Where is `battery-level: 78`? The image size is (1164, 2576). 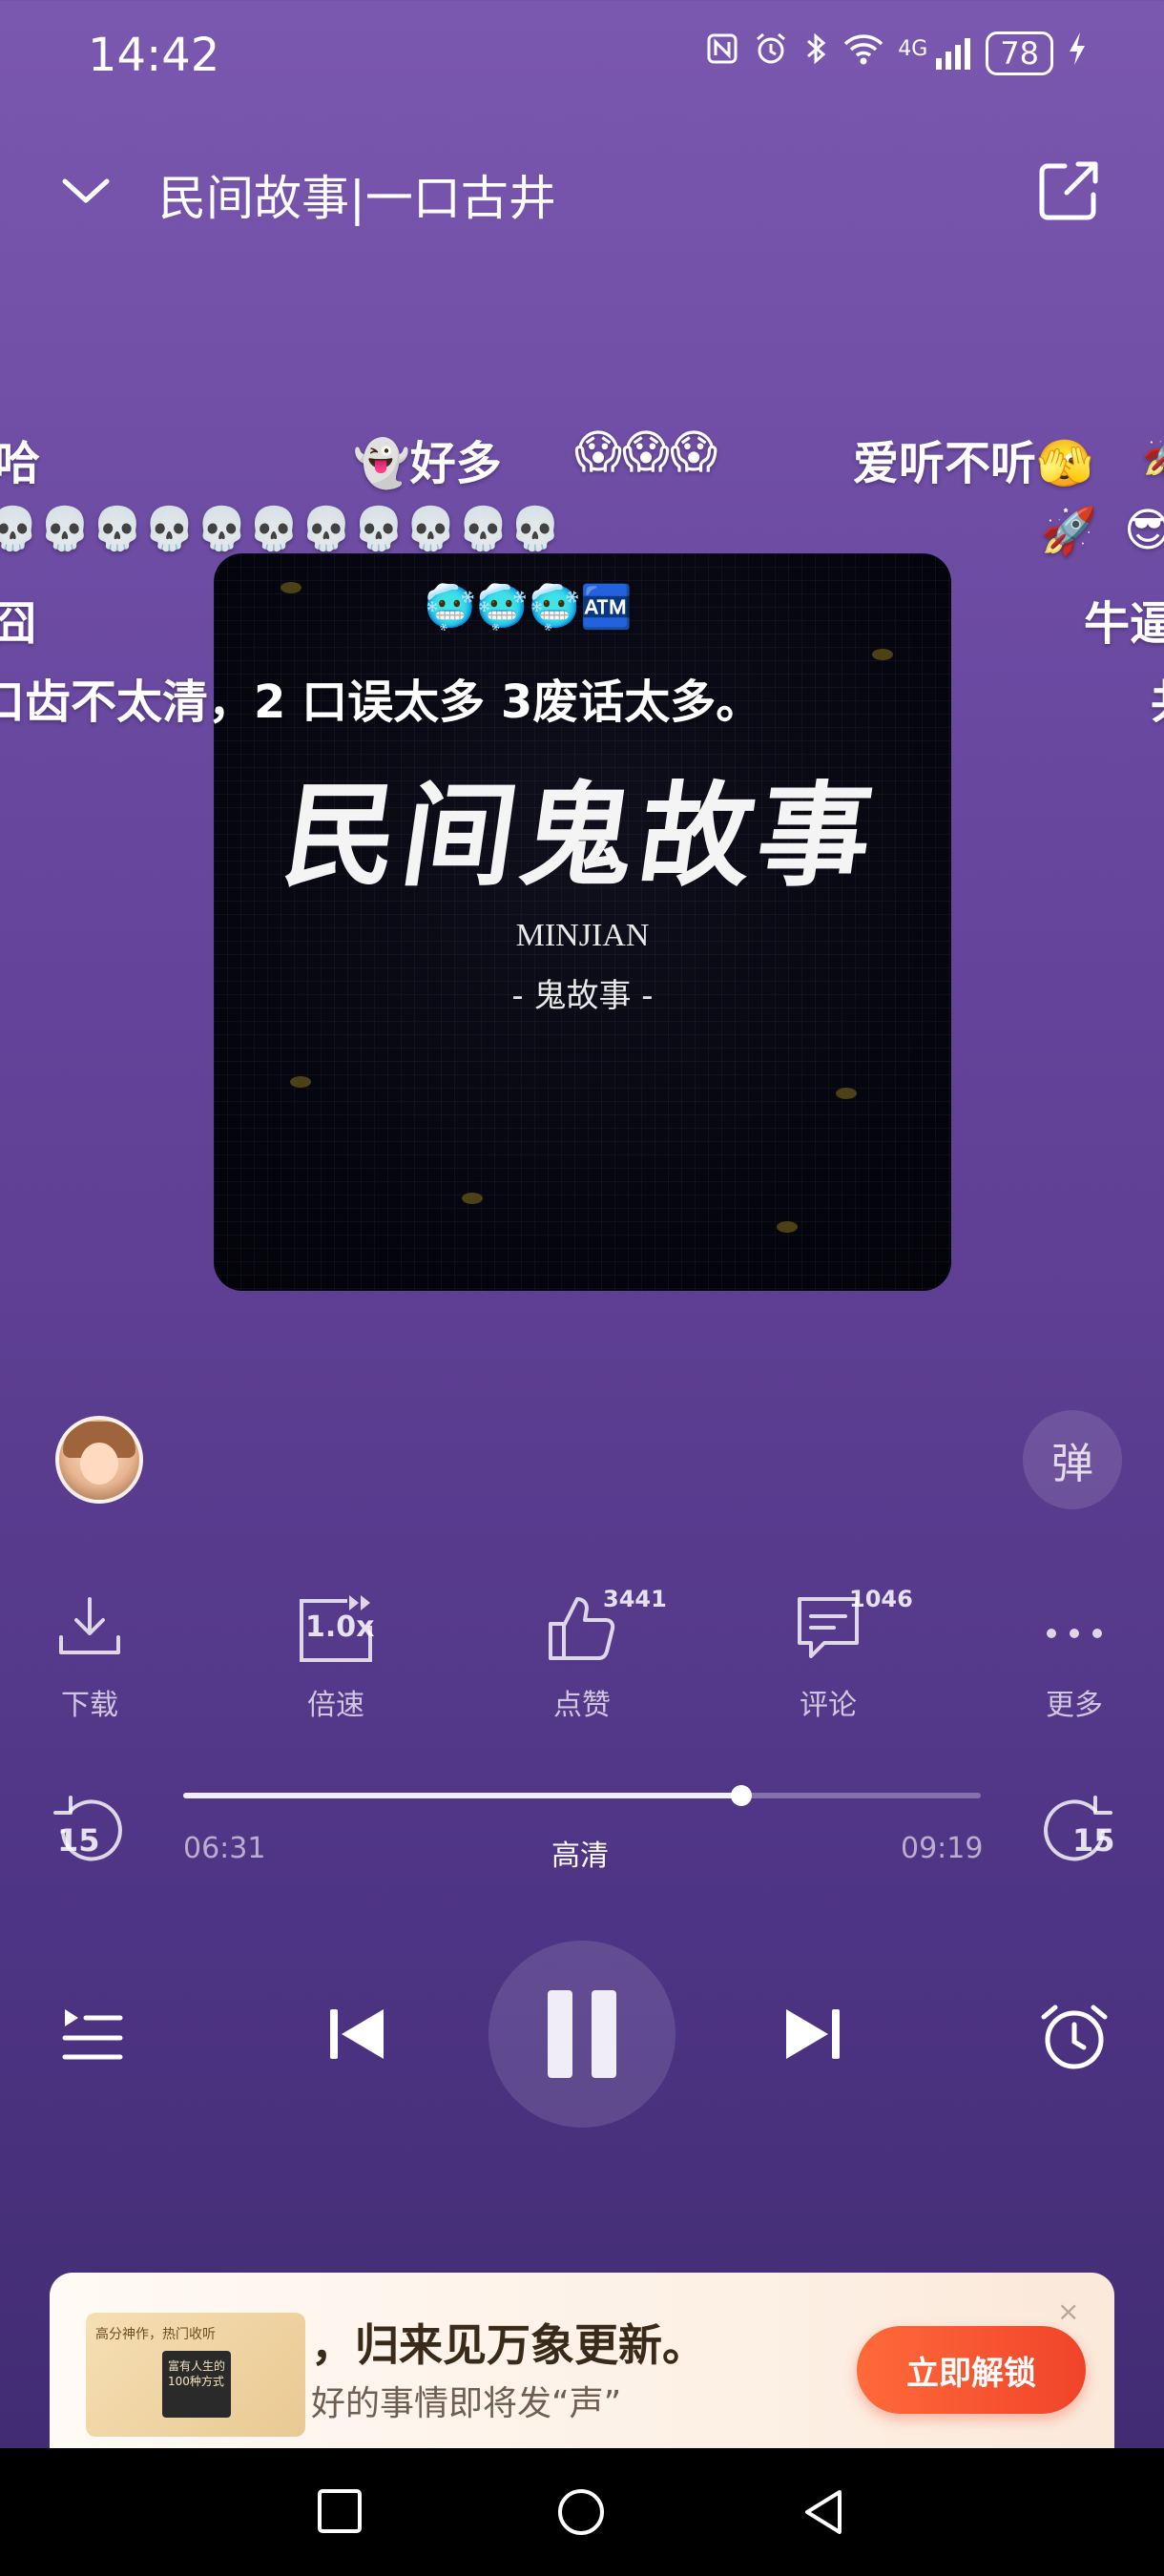
battery-level: 78 is located at coordinates (1020, 53).